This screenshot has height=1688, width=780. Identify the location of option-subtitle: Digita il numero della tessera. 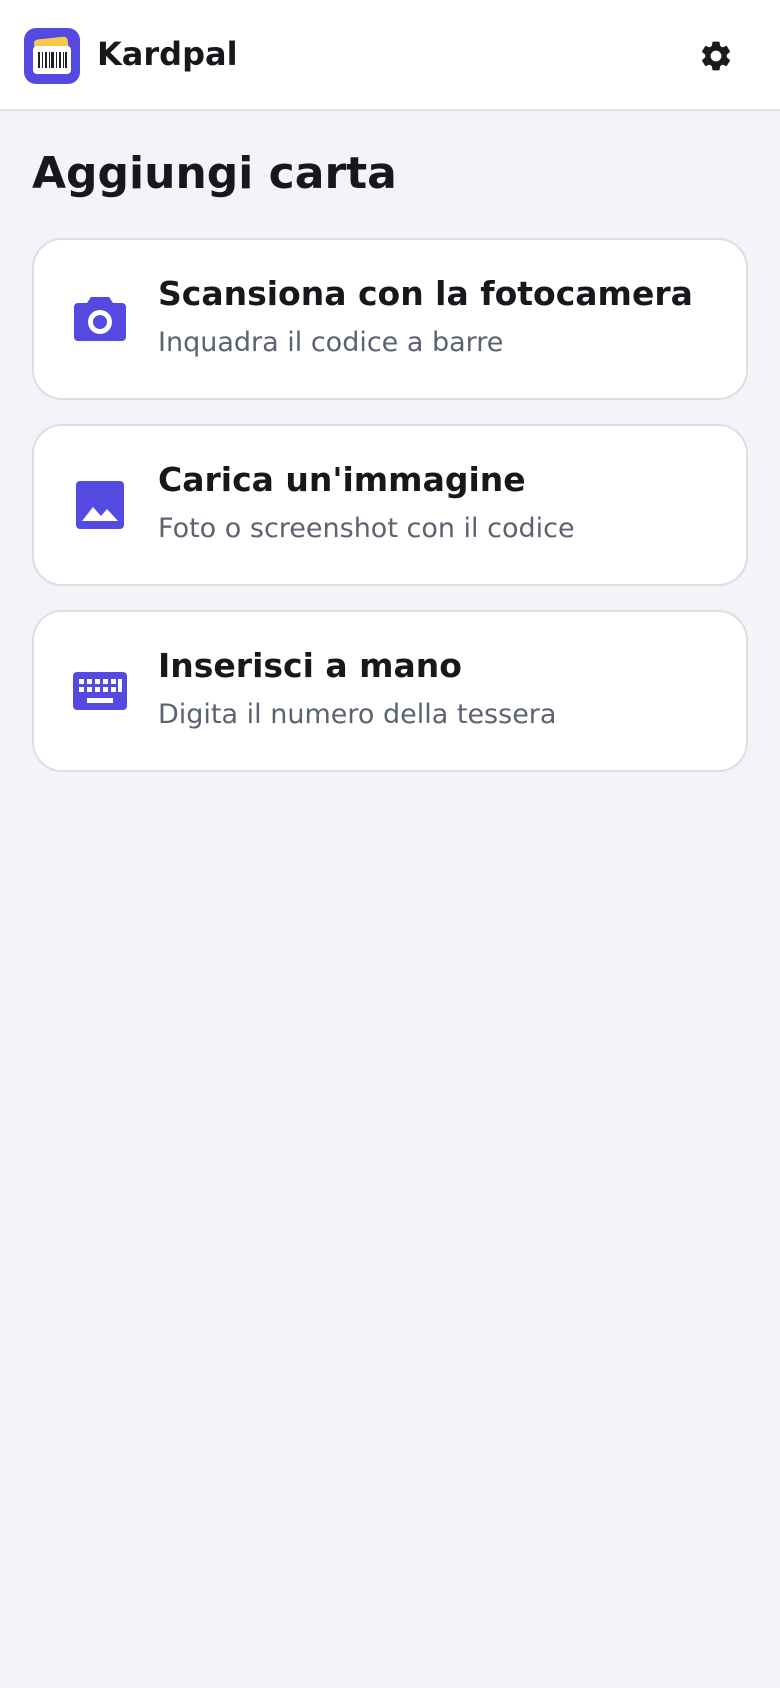
(357, 714).